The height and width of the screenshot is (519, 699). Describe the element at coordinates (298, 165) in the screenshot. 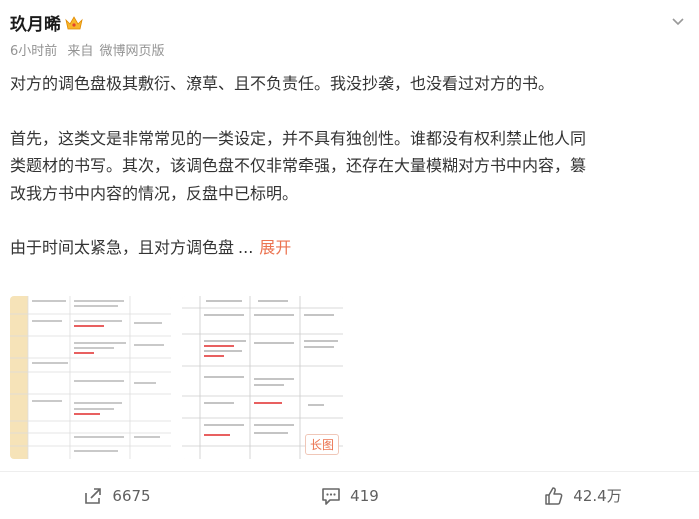

I see `post-paragraph-line: 类题材的书写。其次，该调色盘不仅非常牵强，还存在大量模糊对方书中内容，篡` at that location.